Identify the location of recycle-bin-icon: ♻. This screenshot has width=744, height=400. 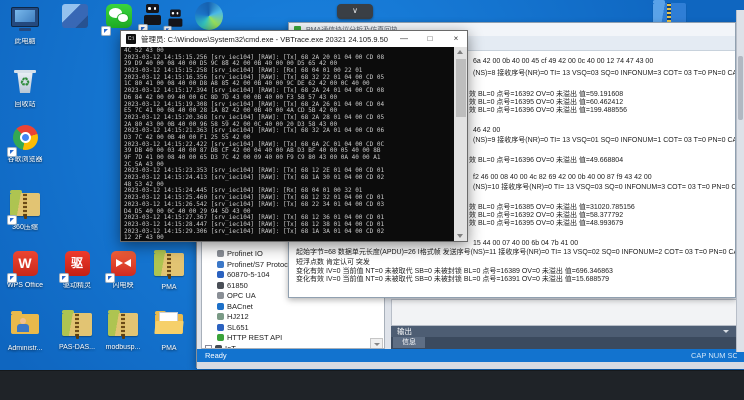
(25, 85).